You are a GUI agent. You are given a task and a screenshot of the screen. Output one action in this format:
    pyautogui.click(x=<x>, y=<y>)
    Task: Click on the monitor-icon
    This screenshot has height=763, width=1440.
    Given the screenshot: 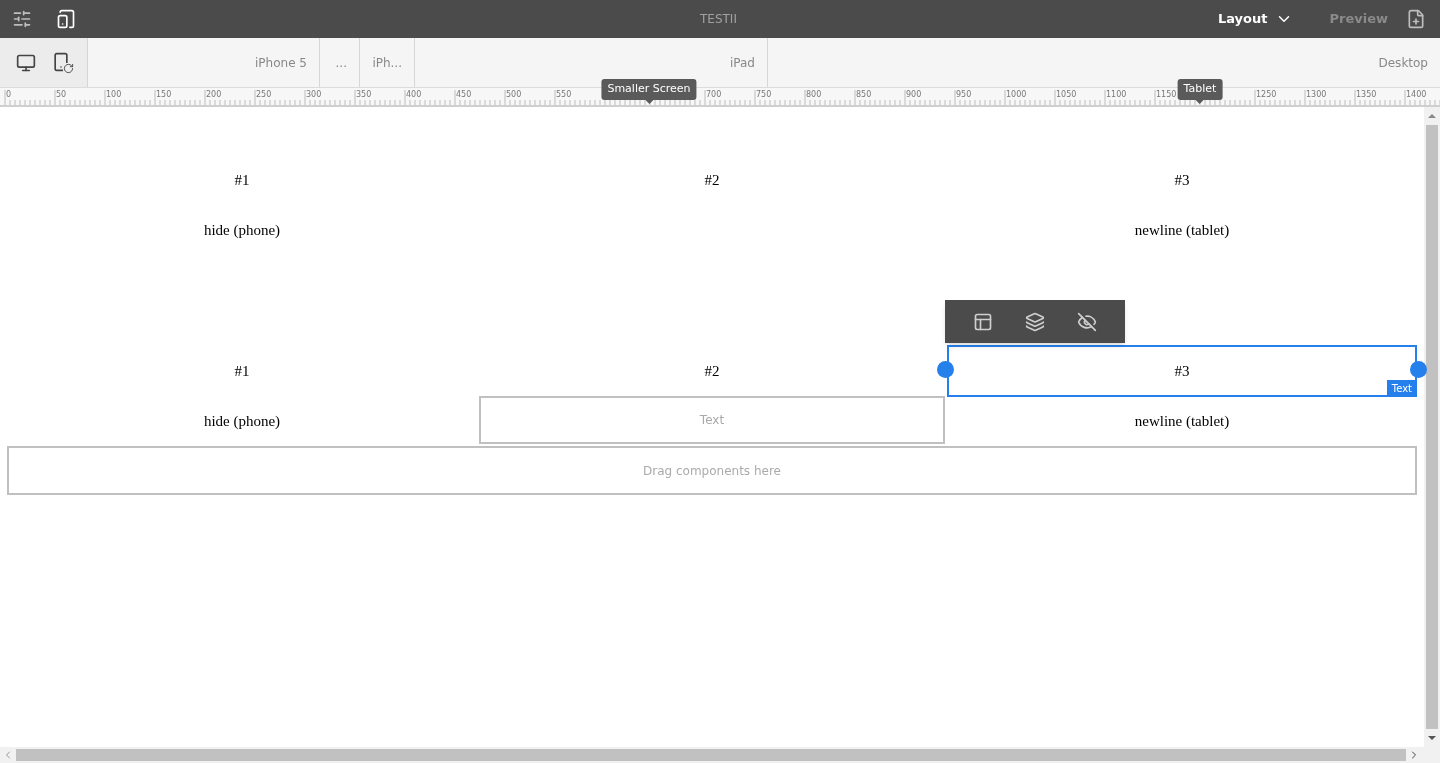 What is the action you would take?
    pyautogui.click(x=25, y=62)
    